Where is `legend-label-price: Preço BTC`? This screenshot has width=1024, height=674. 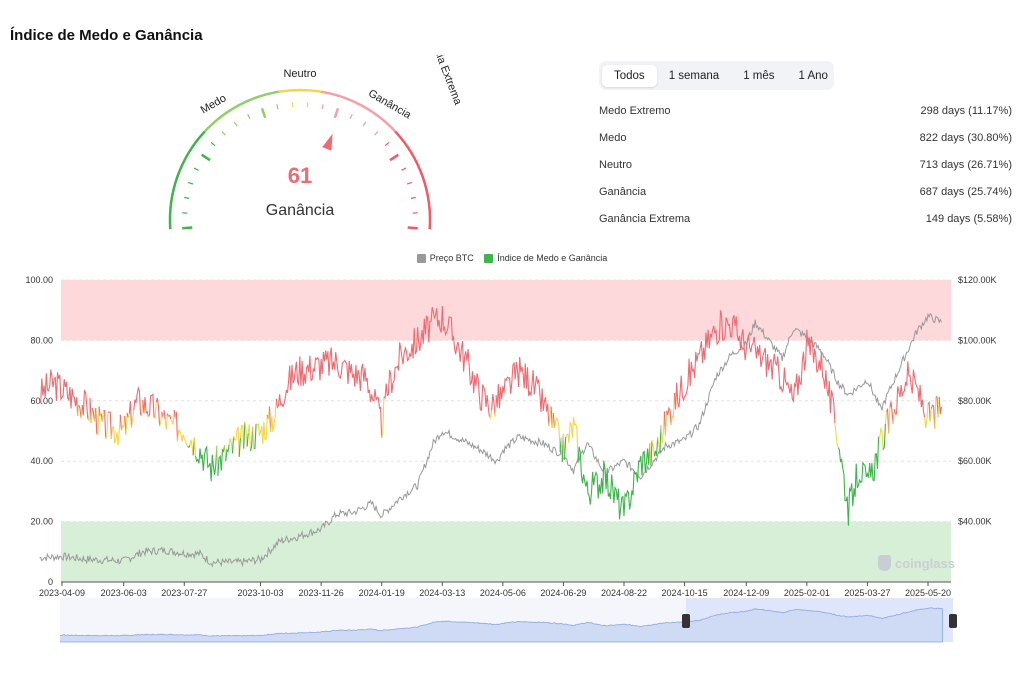 legend-label-price: Preço BTC is located at coordinates (451, 258).